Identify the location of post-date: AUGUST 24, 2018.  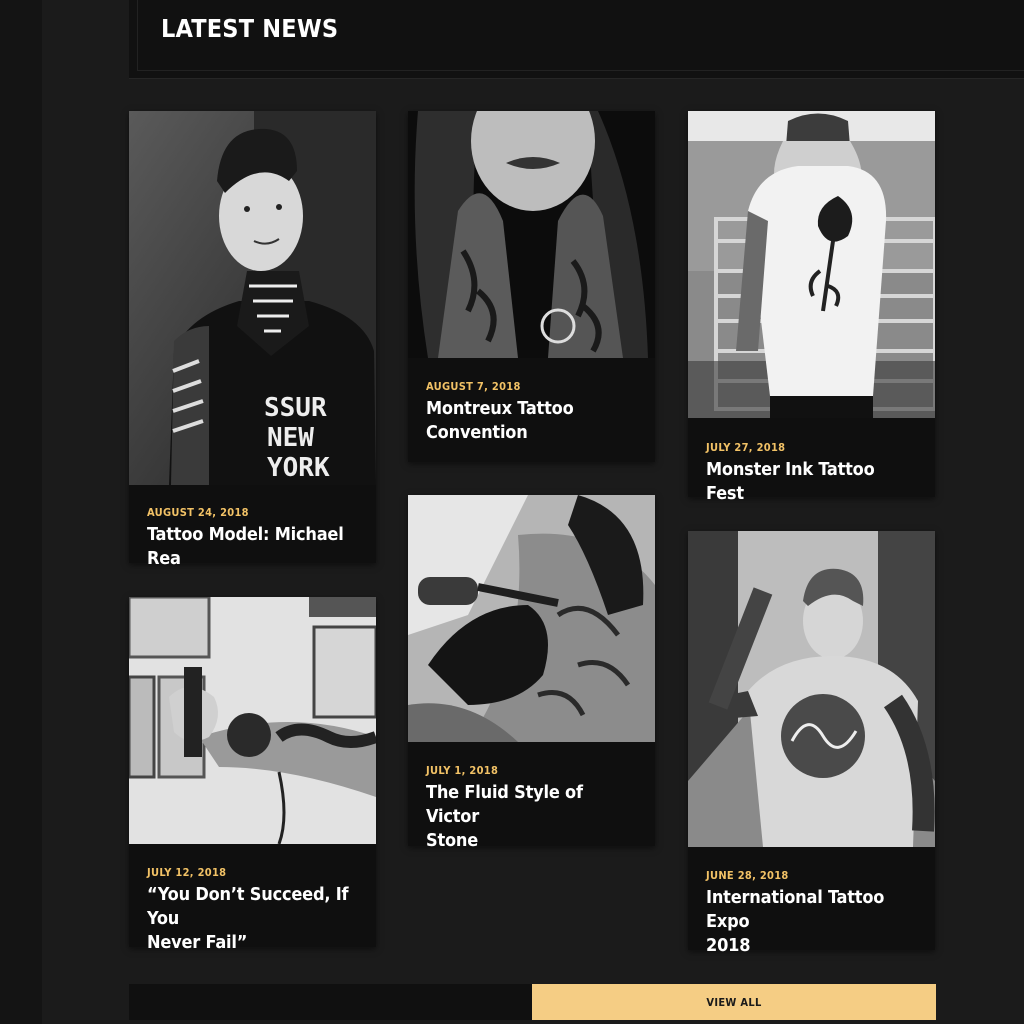
(198, 512).